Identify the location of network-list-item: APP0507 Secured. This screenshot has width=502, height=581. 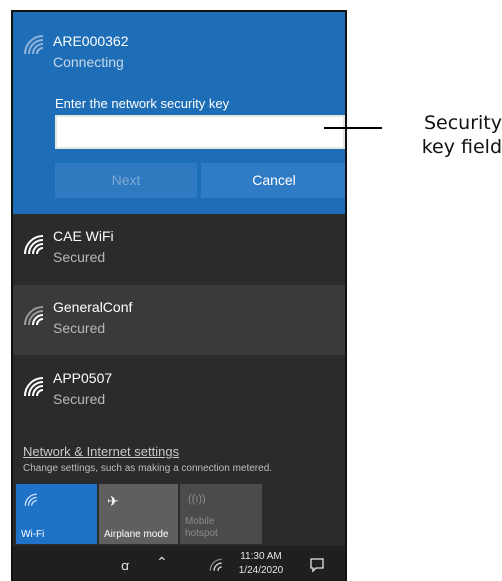
(179, 391).